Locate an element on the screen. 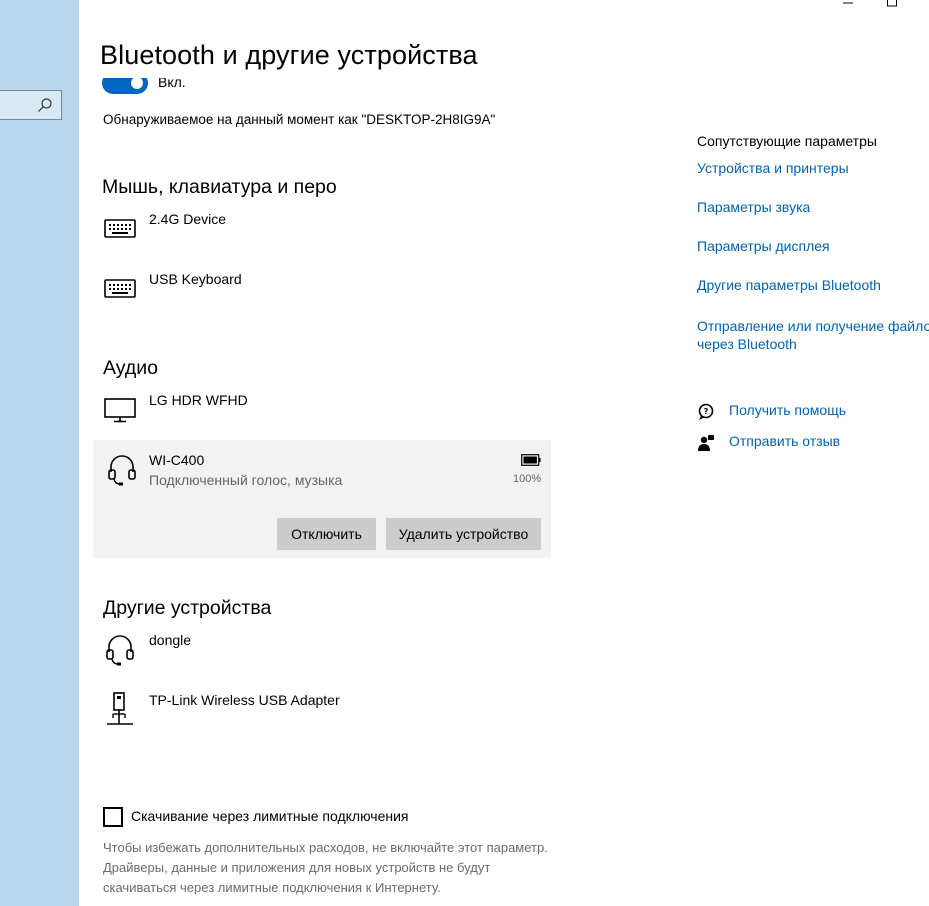  related-settings-title: Сопутствующие параметры is located at coordinates (787, 141).